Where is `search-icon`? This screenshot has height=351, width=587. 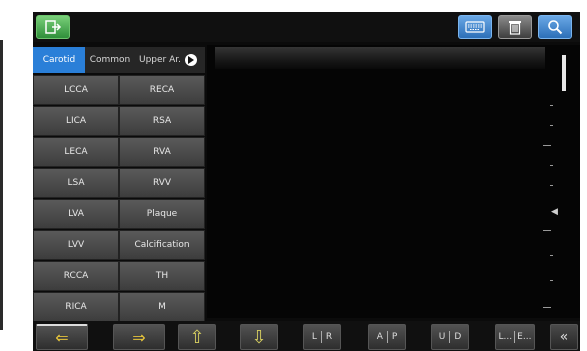
search-icon is located at coordinates (555, 27).